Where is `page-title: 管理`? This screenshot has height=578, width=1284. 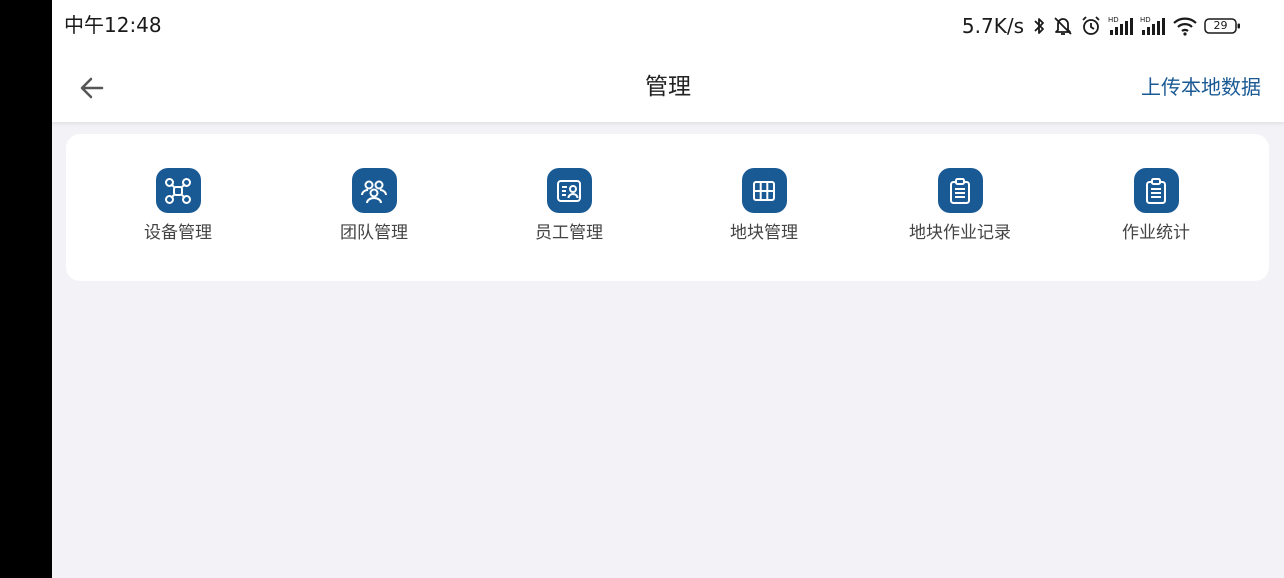 page-title: 管理 is located at coordinates (668, 87).